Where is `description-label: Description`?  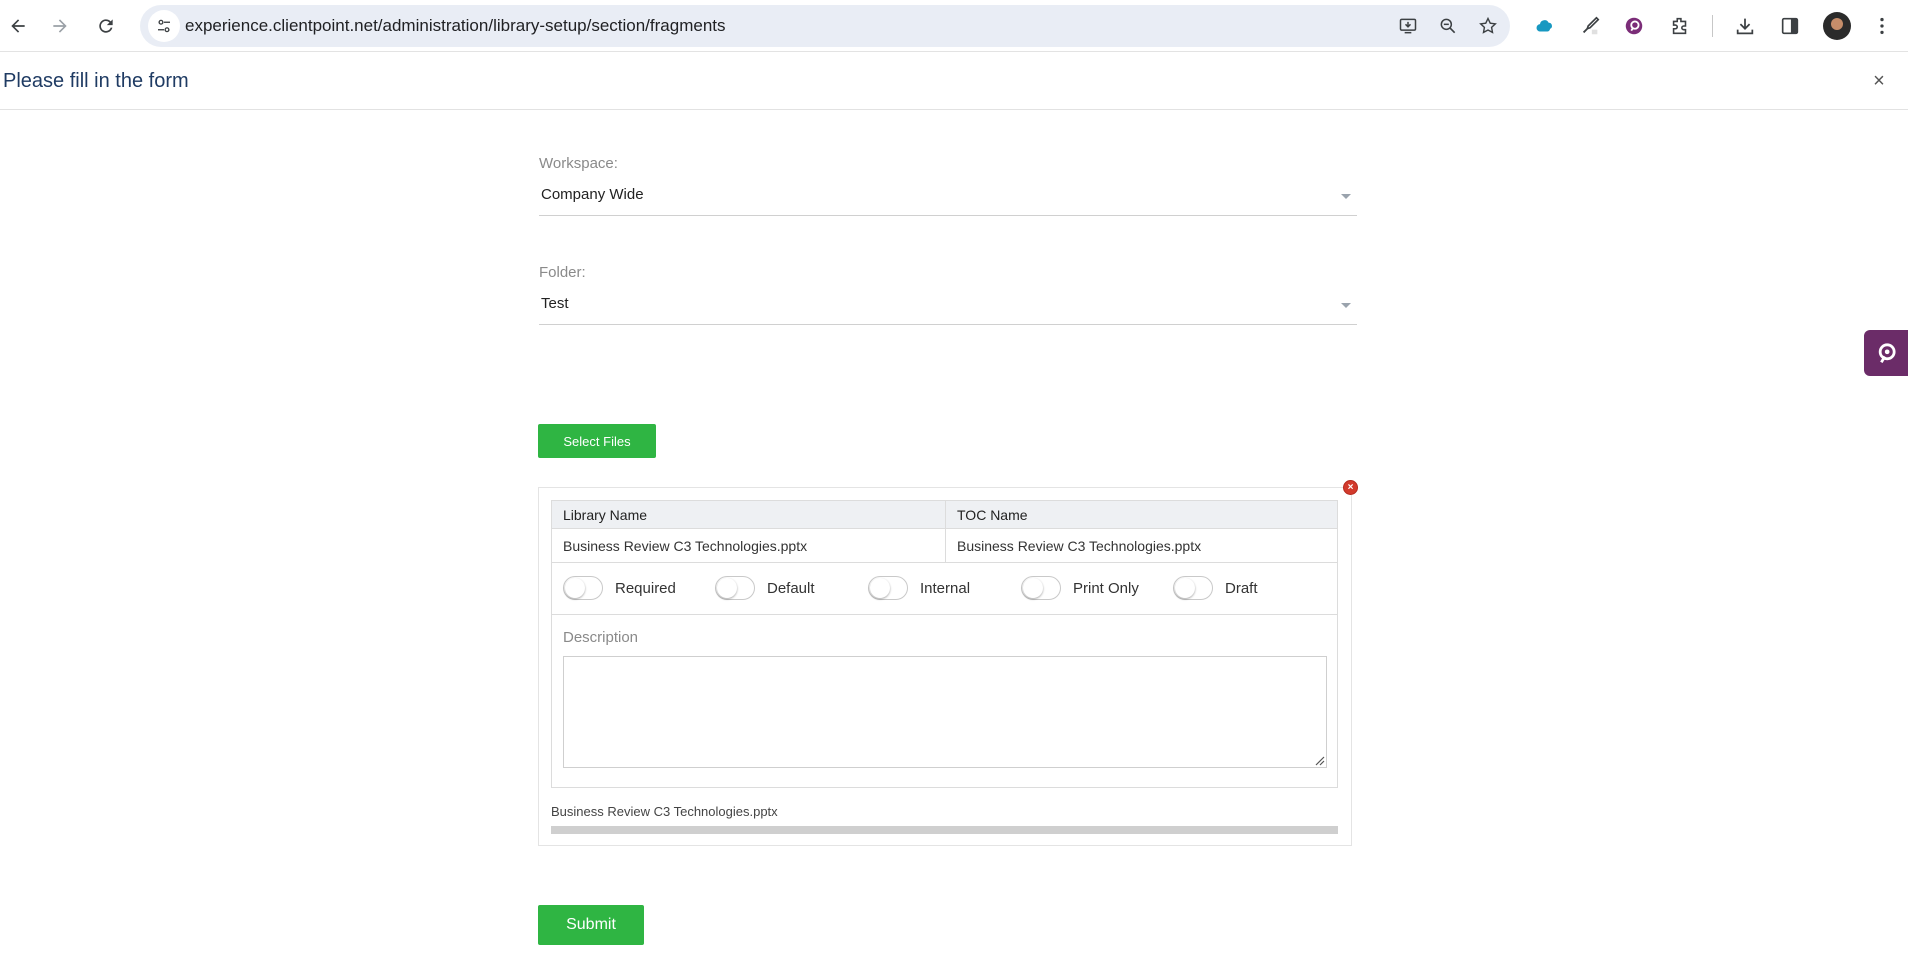 description-label: Description is located at coordinates (601, 637).